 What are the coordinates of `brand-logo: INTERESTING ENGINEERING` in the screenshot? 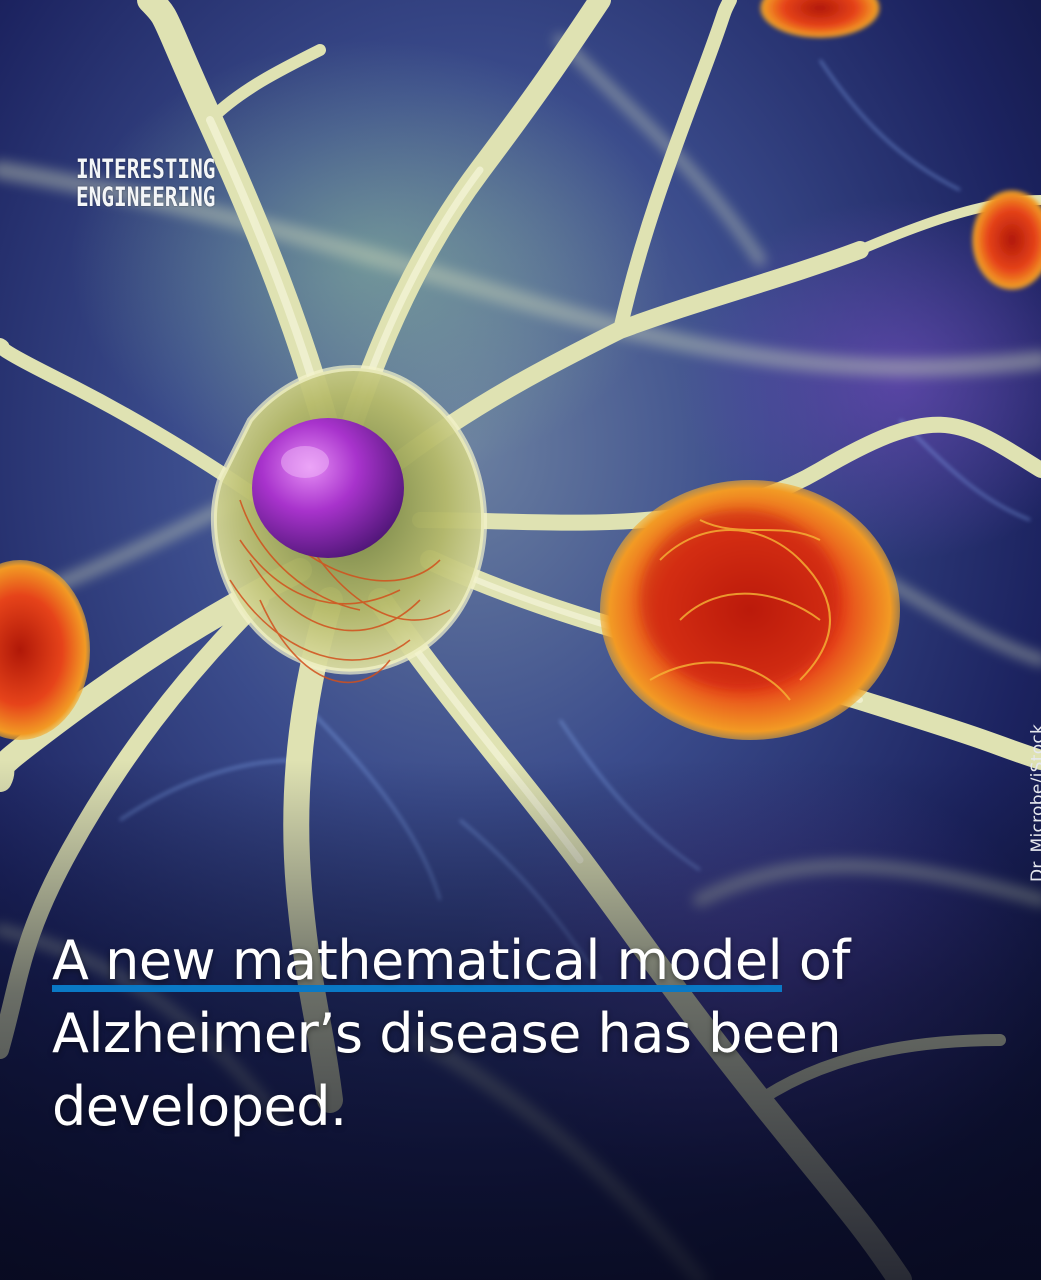 It's located at (154, 184).